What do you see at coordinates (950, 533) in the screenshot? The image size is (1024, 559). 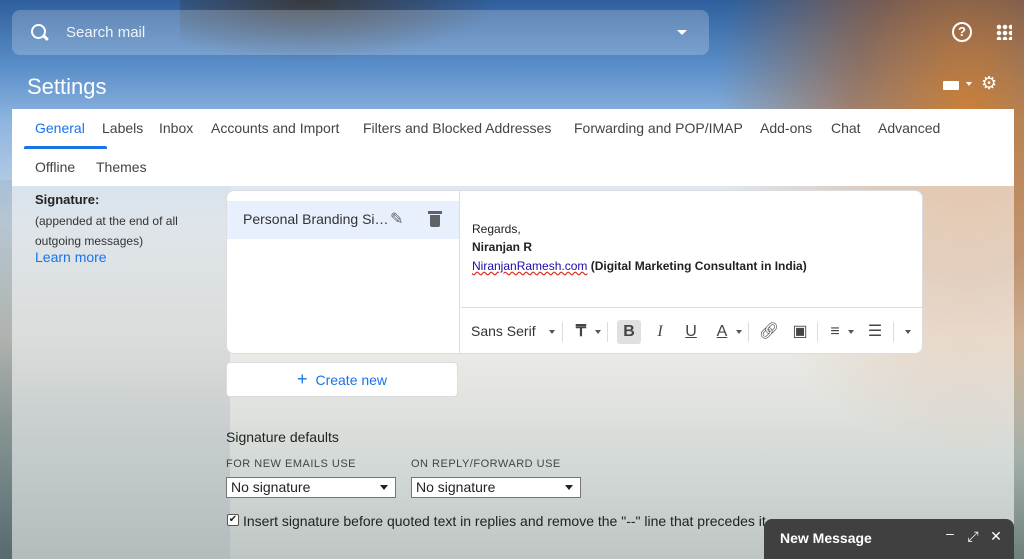 I see `minimize-icon: –` at bounding box center [950, 533].